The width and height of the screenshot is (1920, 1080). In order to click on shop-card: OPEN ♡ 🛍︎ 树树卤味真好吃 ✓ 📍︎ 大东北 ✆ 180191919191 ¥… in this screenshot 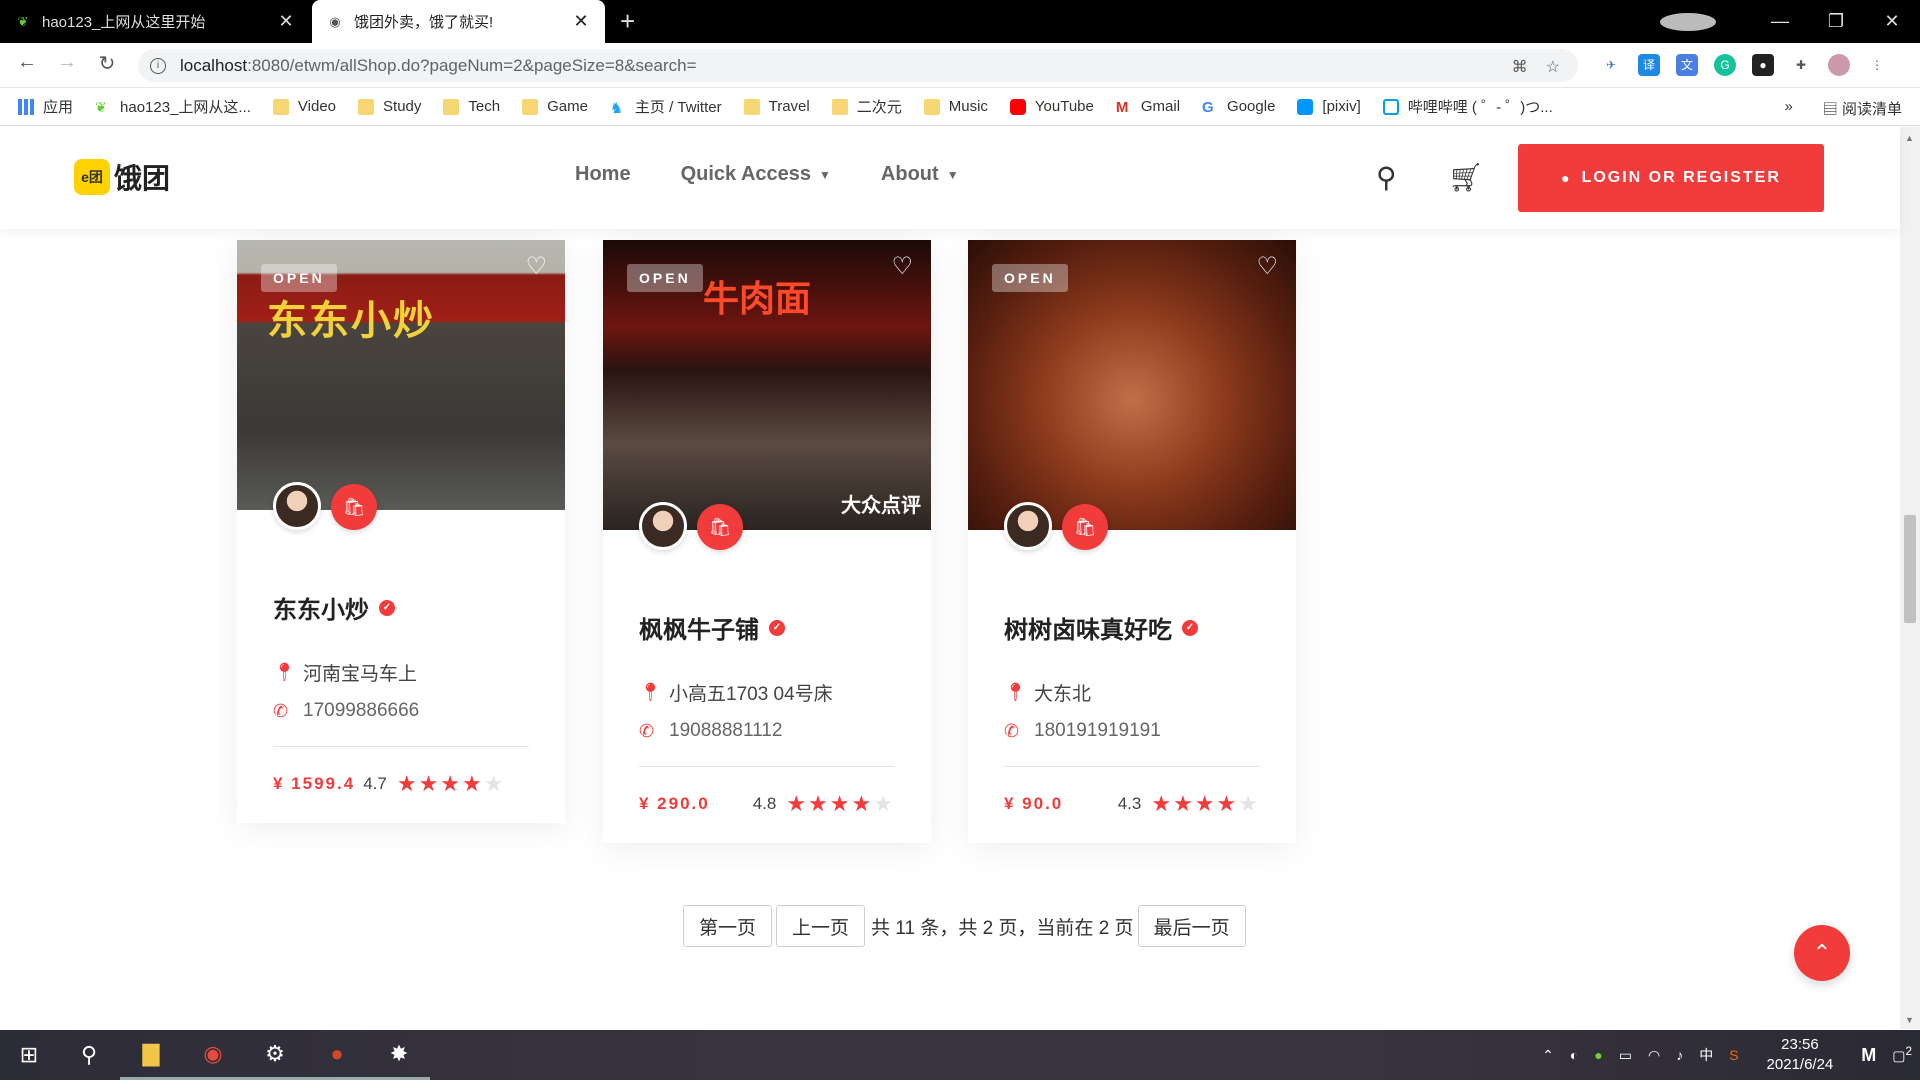, I will do `click(1132, 541)`.